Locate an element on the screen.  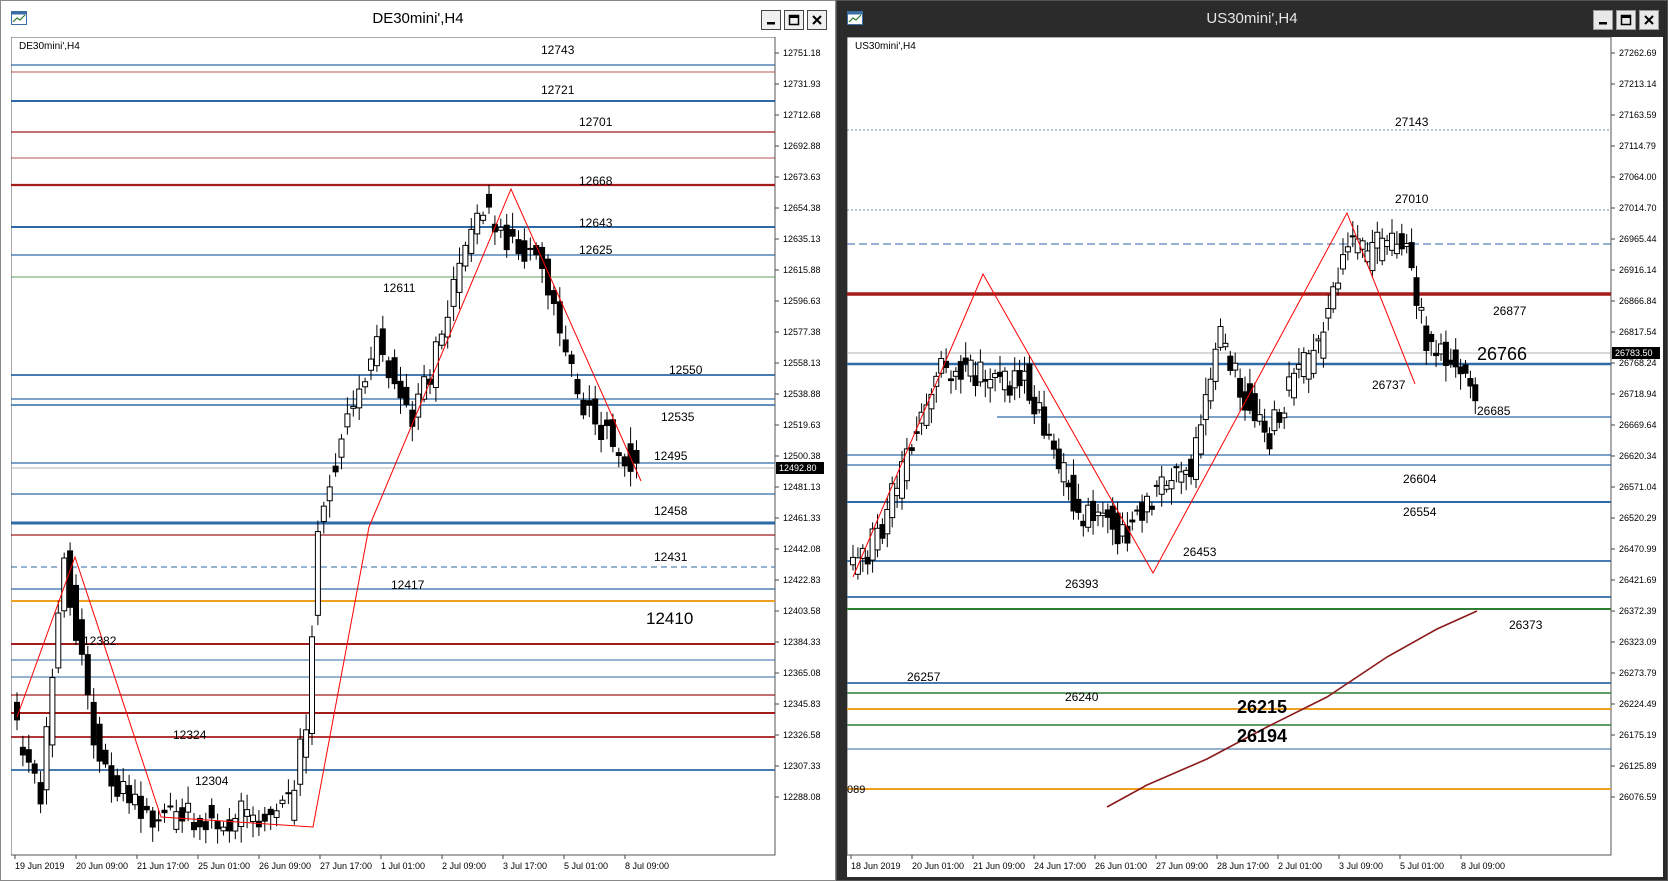
level-label: 26877 is located at coordinates (1510, 311).